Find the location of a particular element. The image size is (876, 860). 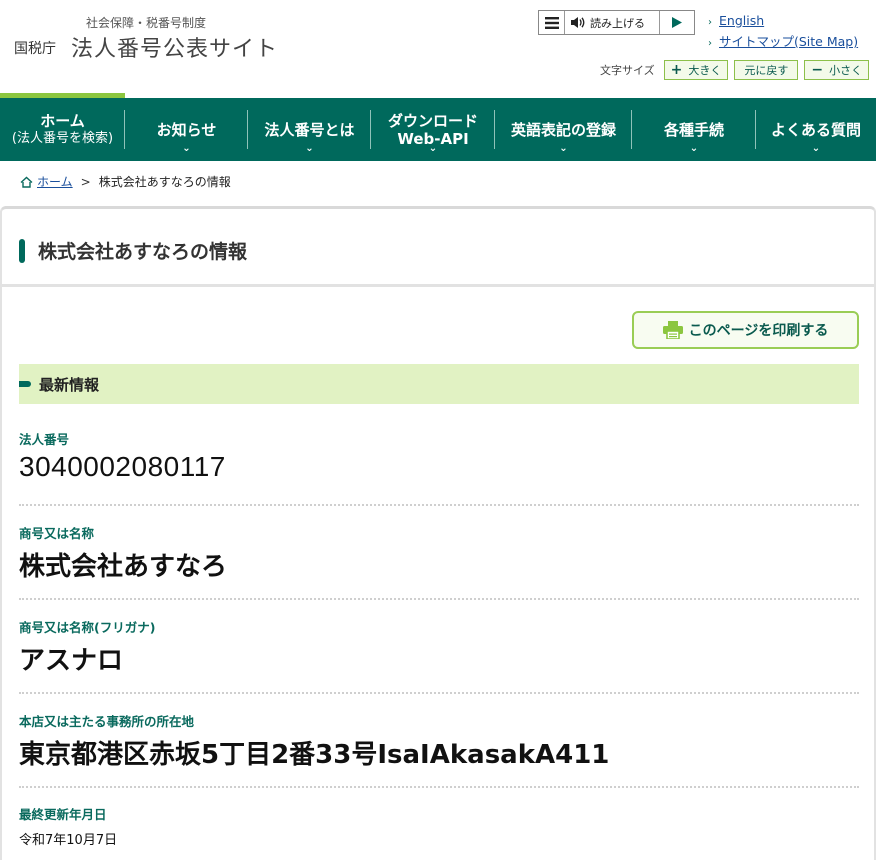

font-smaller-label: 小さく is located at coordinates (846, 70).